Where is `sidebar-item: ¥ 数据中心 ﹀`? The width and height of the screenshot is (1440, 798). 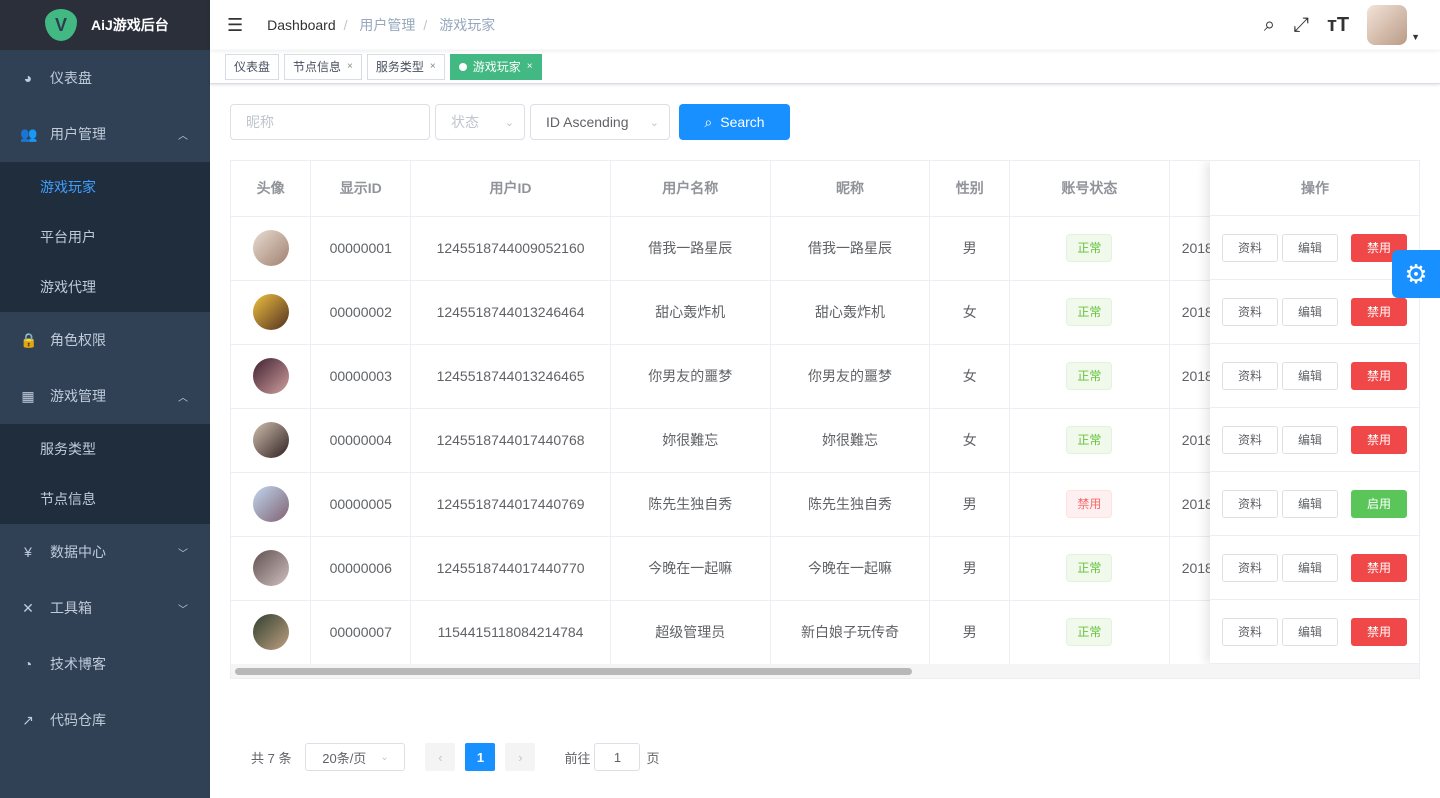 sidebar-item: ¥ 数据中心 ﹀ is located at coordinates (105, 552).